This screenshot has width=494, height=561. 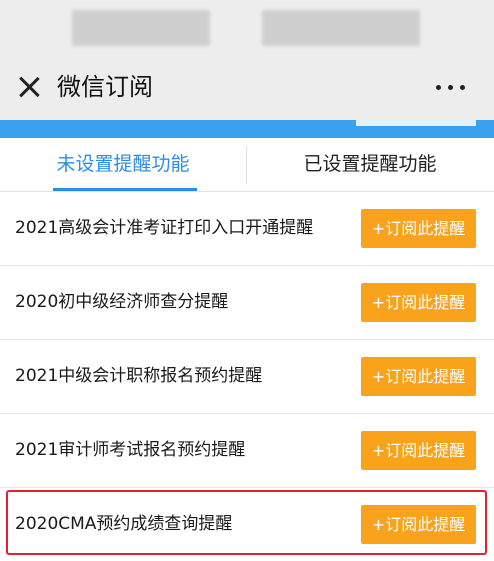 I want to click on list-item: 2021中级会计职称报名预约提醒 +订阅此提醒, so click(x=247, y=377).